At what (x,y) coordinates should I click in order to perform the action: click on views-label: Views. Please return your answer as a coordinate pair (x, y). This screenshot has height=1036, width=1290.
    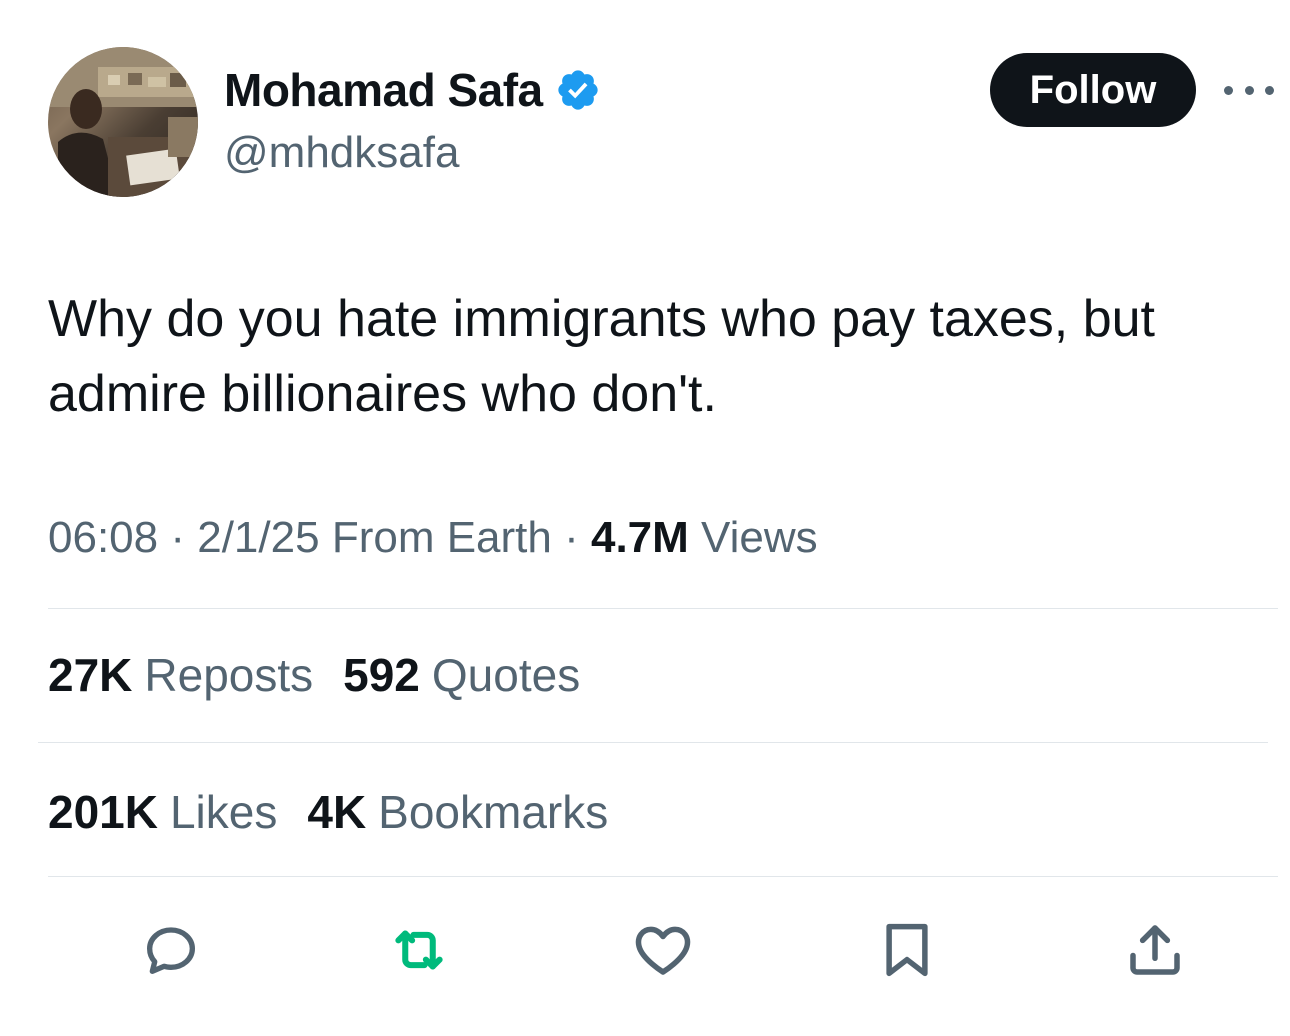
    Looking at the image, I should click on (759, 537).